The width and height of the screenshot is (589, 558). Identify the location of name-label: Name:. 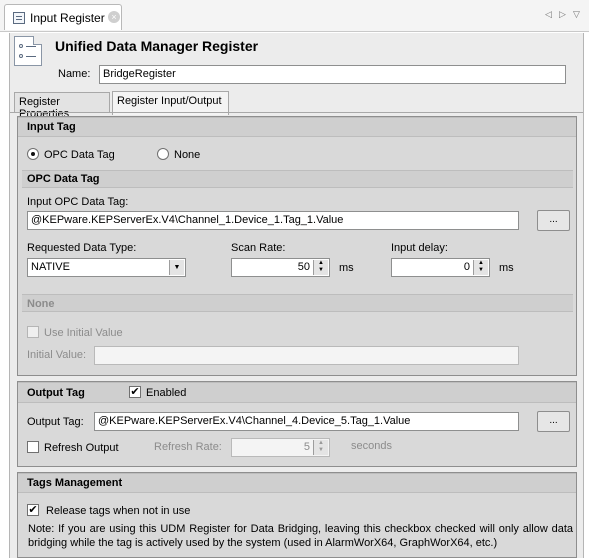
(74, 74).